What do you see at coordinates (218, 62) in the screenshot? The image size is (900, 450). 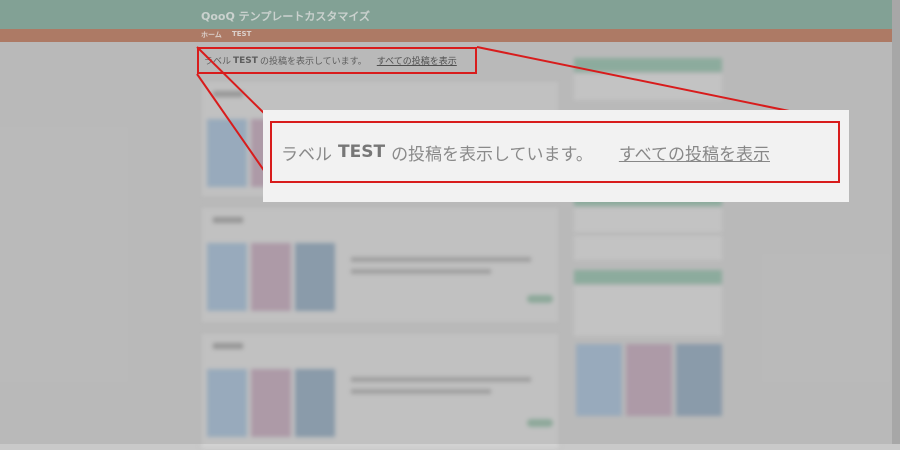 I see `label-prefix: ラベル` at bounding box center [218, 62].